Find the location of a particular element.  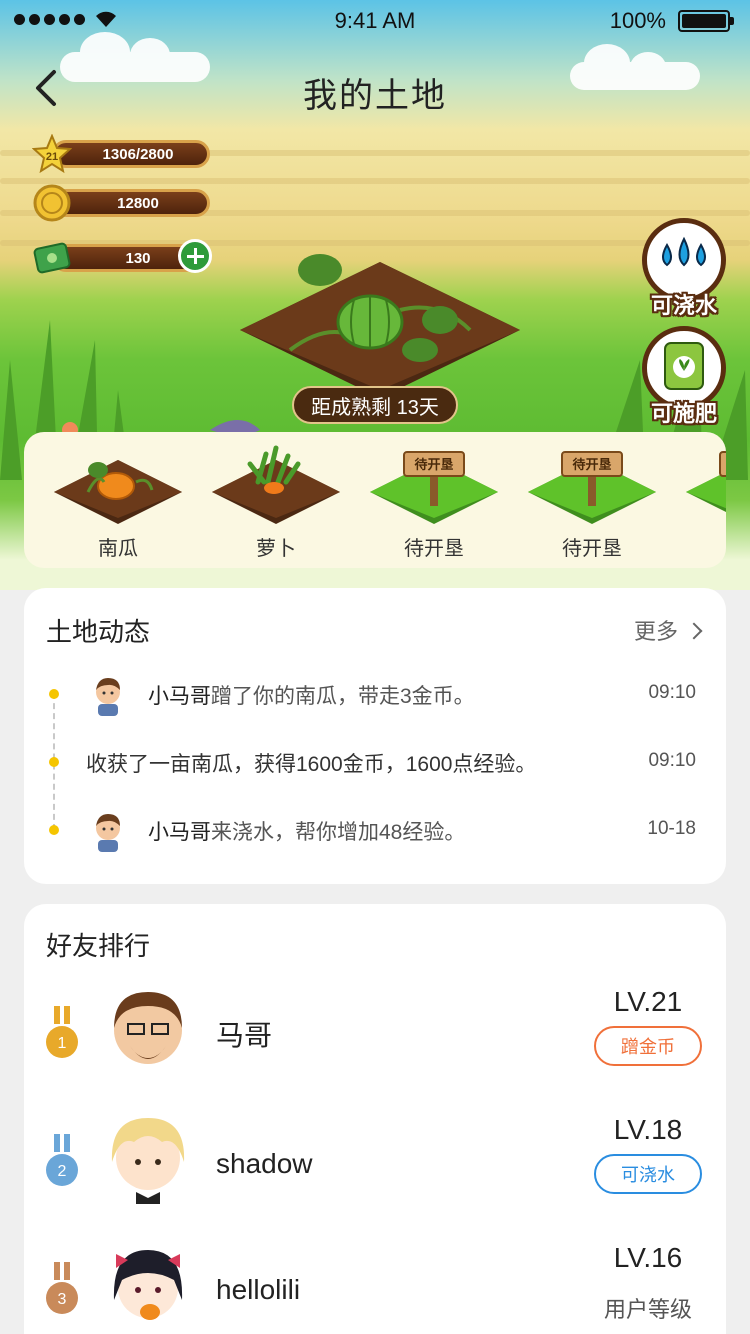

battery-percent: 100% is located at coordinates (637, 20).